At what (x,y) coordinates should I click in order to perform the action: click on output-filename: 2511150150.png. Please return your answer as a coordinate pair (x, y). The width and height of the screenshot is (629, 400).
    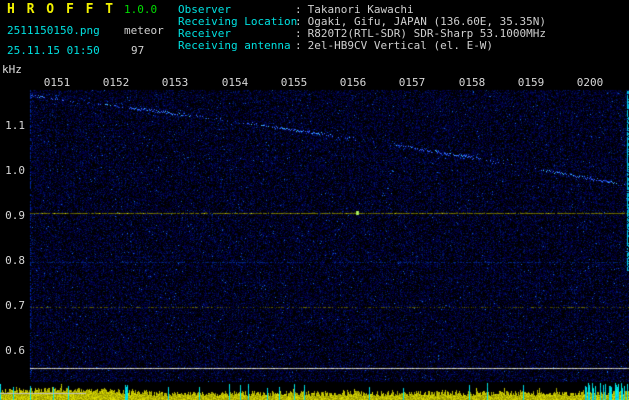
    Looking at the image, I should click on (53, 30).